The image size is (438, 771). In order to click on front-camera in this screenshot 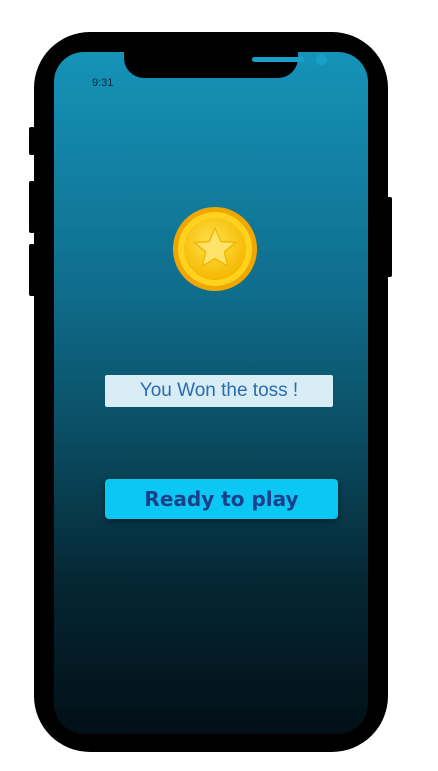, I will do `click(321, 59)`.